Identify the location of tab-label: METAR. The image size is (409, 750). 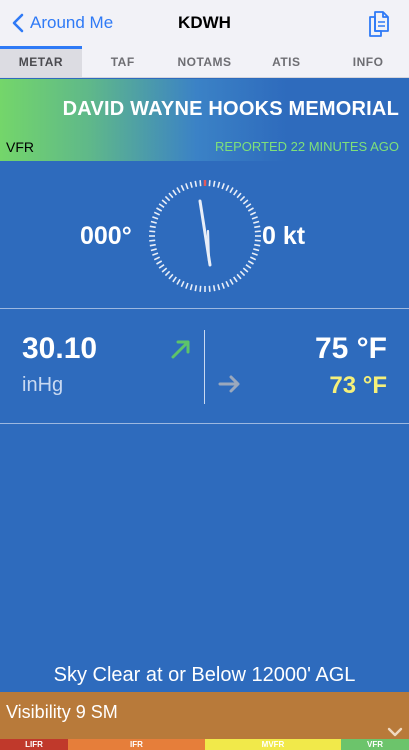
(41, 61).